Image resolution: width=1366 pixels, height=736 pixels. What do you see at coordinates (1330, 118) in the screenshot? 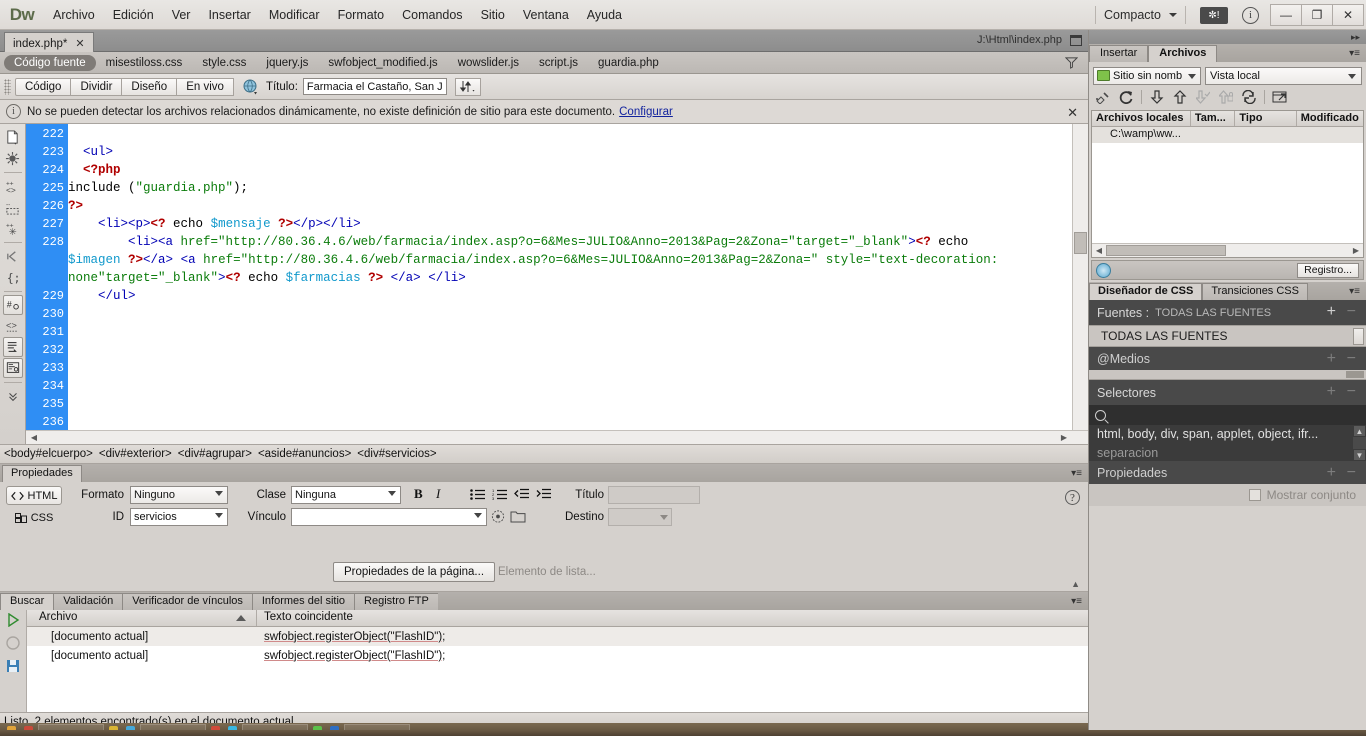
I see `column-modificado: Modificado` at bounding box center [1330, 118].